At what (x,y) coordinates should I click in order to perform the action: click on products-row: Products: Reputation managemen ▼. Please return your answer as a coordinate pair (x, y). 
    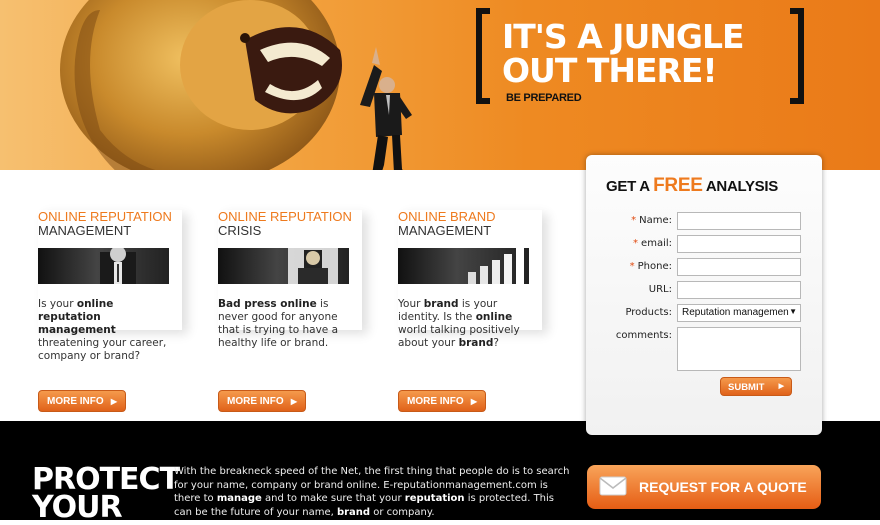
    Looking at the image, I should click on (704, 314).